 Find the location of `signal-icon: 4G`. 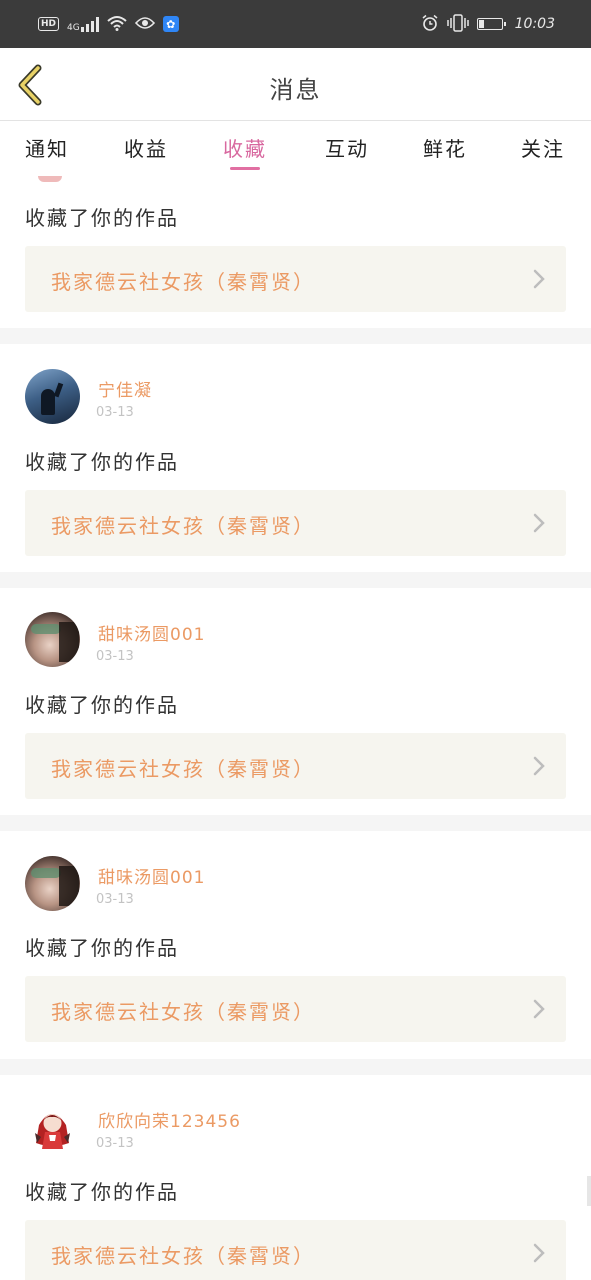

signal-icon: 4G is located at coordinates (83, 24).